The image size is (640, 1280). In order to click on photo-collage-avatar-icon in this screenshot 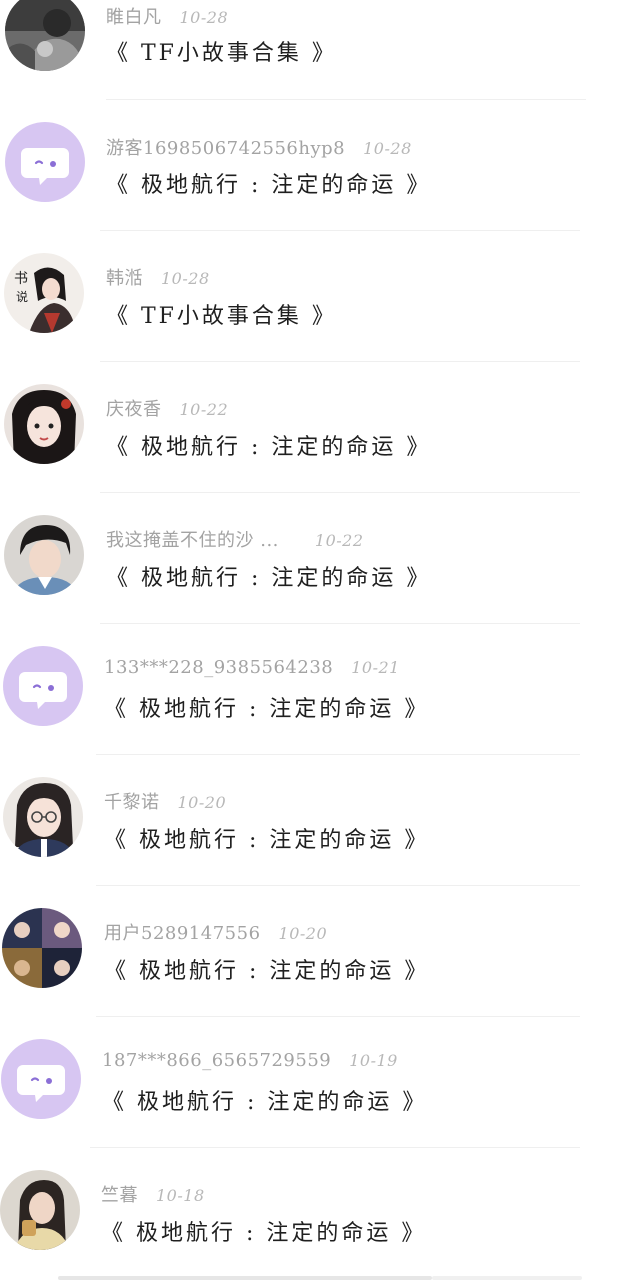, I will do `click(42, 948)`.